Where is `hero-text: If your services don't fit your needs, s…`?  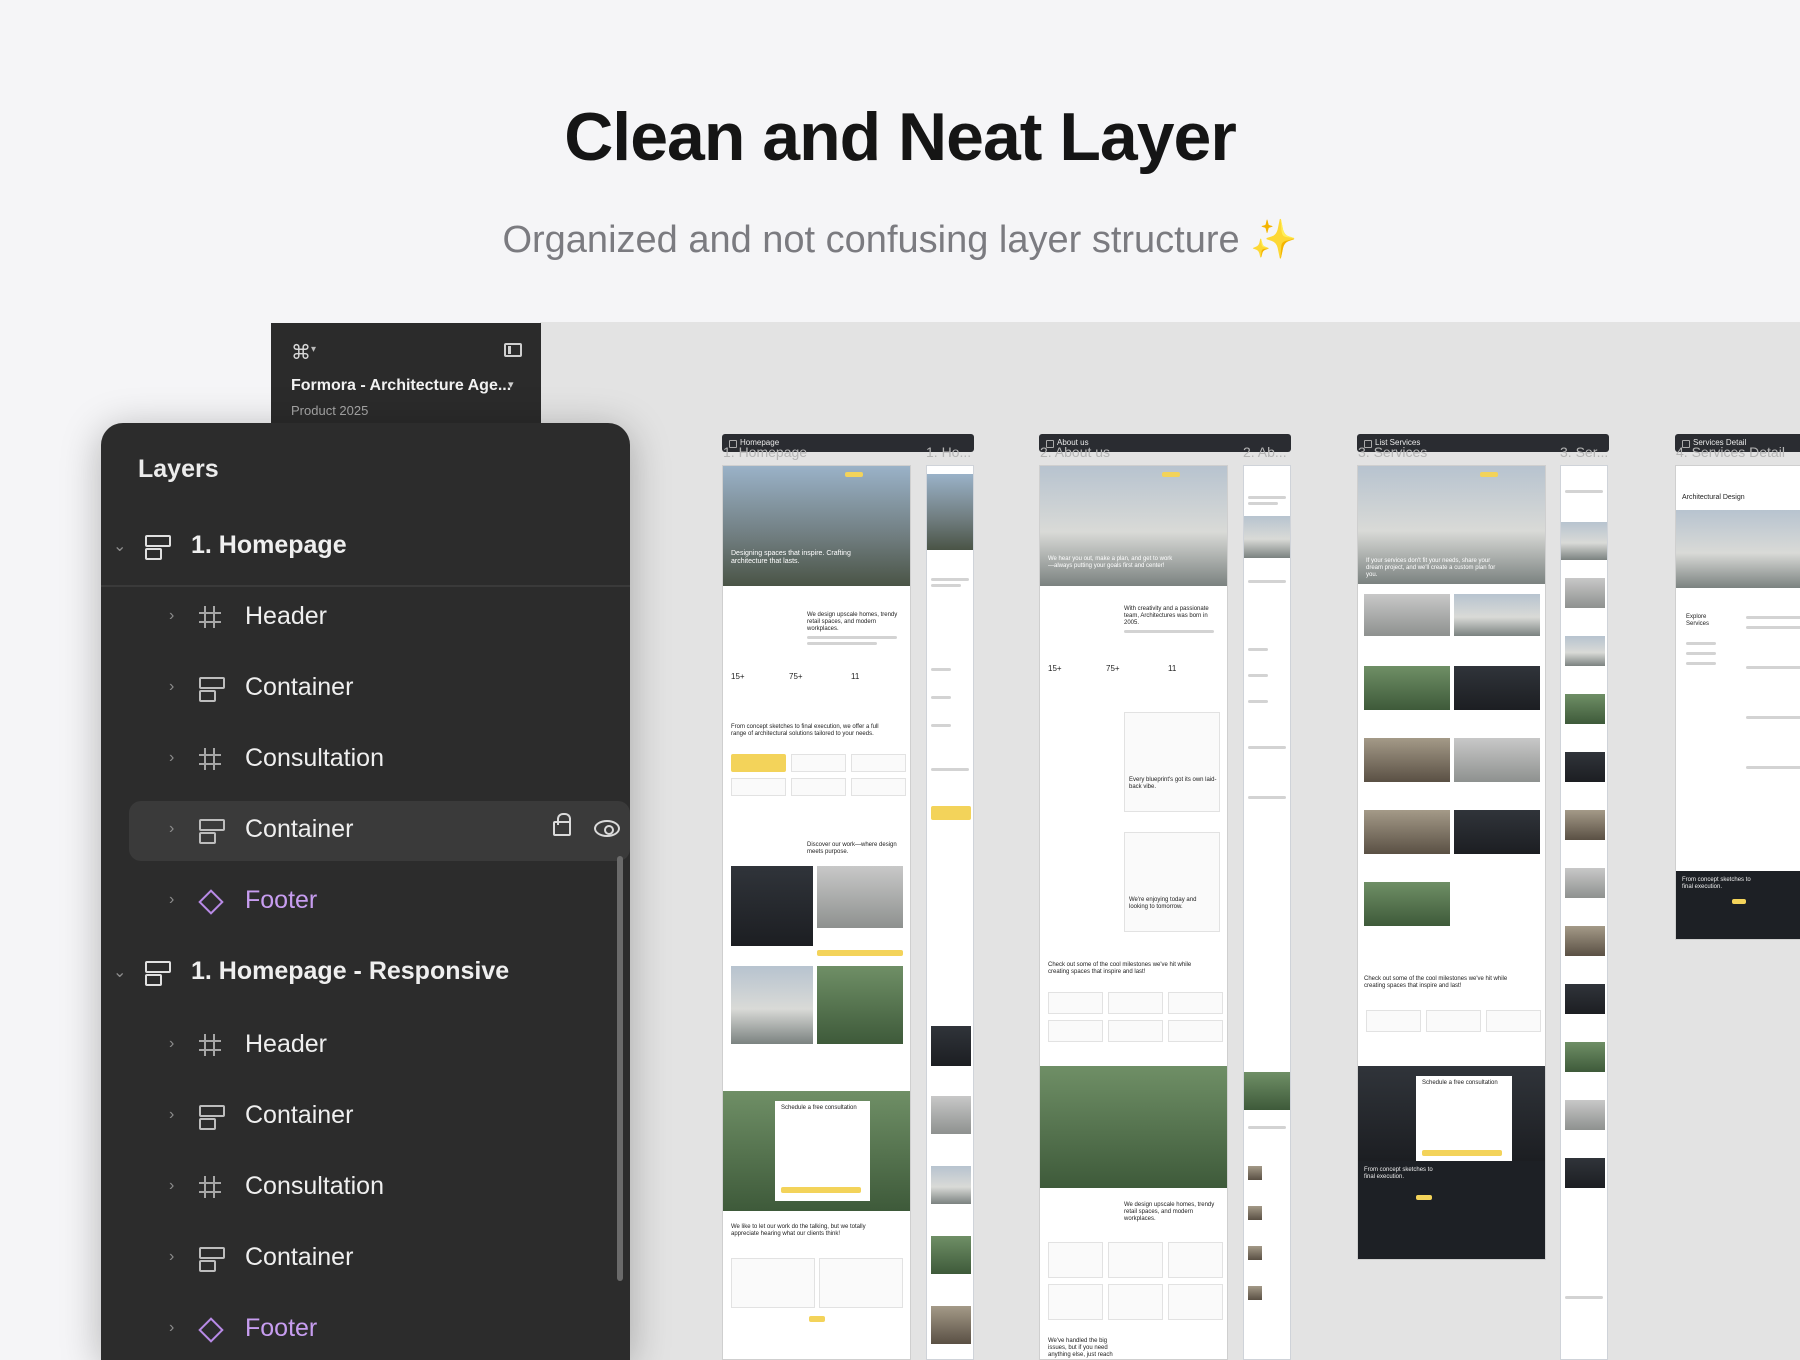 hero-text: If your services don't fit your needs, s… is located at coordinates (1431, 568).